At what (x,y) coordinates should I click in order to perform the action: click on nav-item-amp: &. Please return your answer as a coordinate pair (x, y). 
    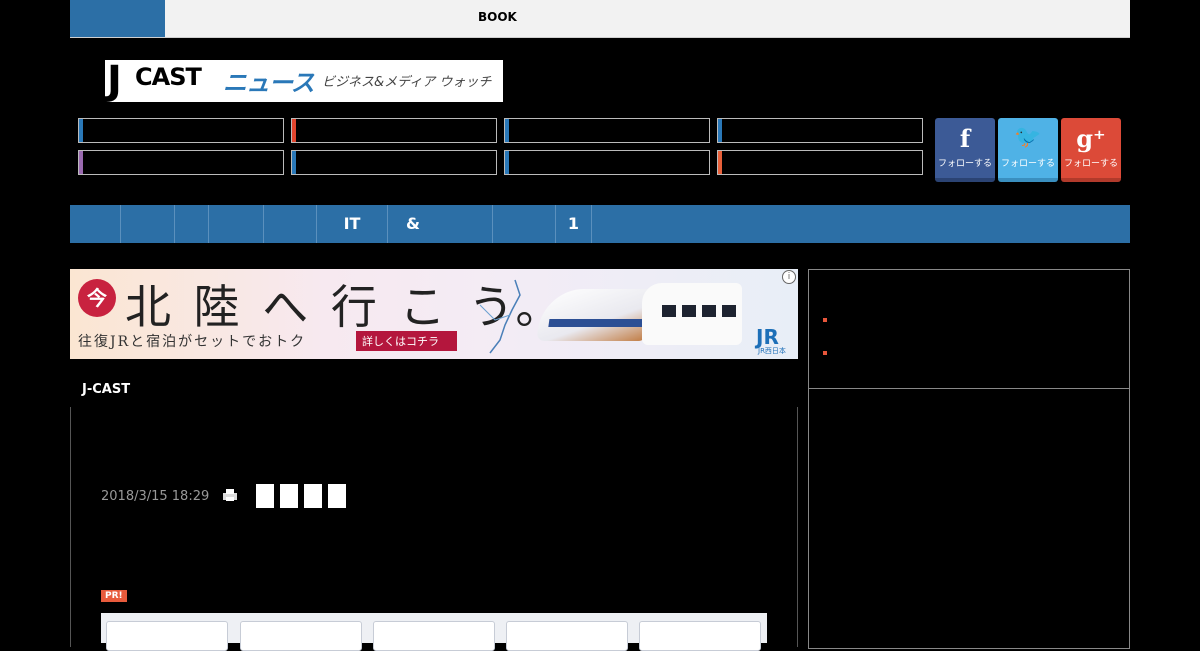
    Looking at the image, I should click on (440, 224).